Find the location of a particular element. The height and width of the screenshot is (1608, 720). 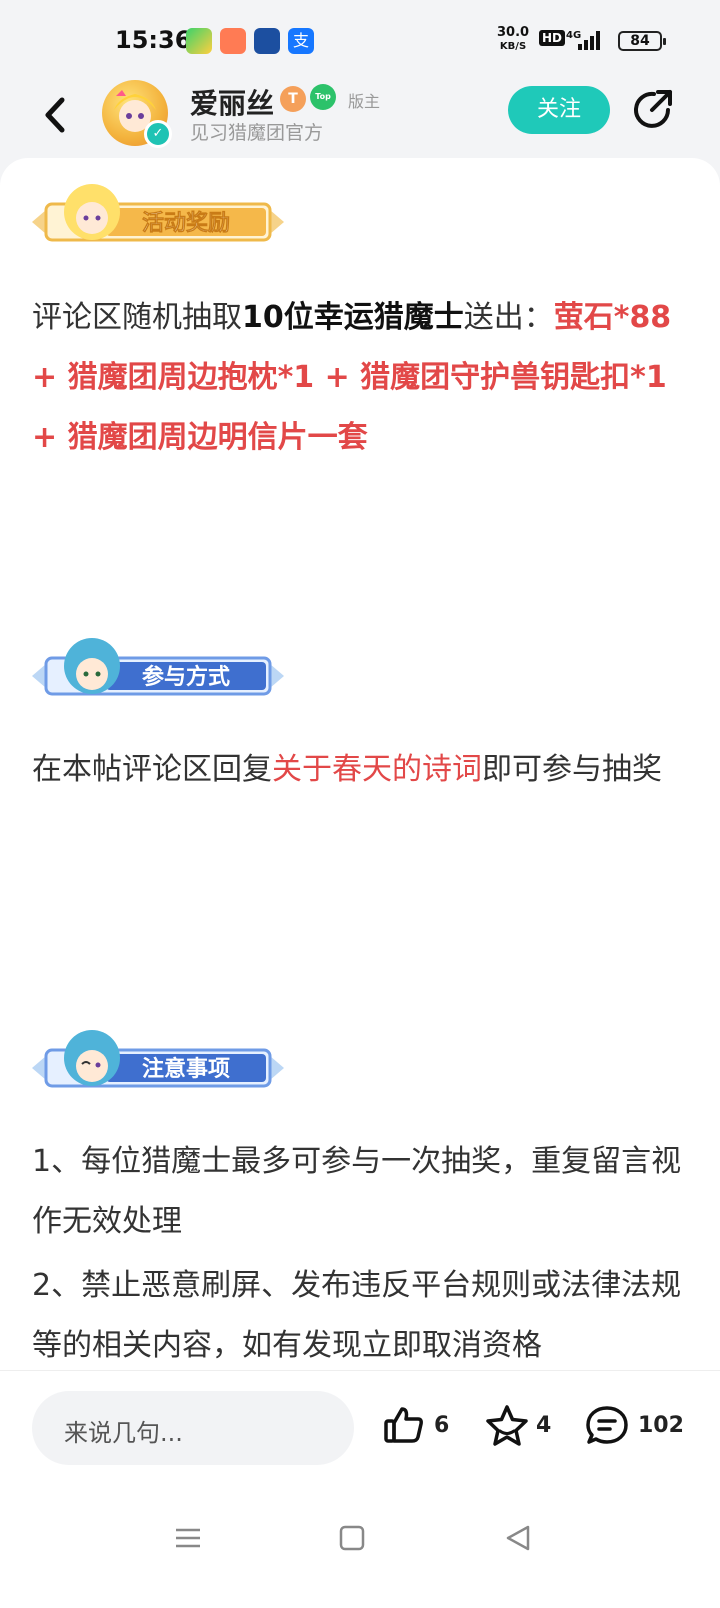

game-app-icon is located at coordinates (233, 41).